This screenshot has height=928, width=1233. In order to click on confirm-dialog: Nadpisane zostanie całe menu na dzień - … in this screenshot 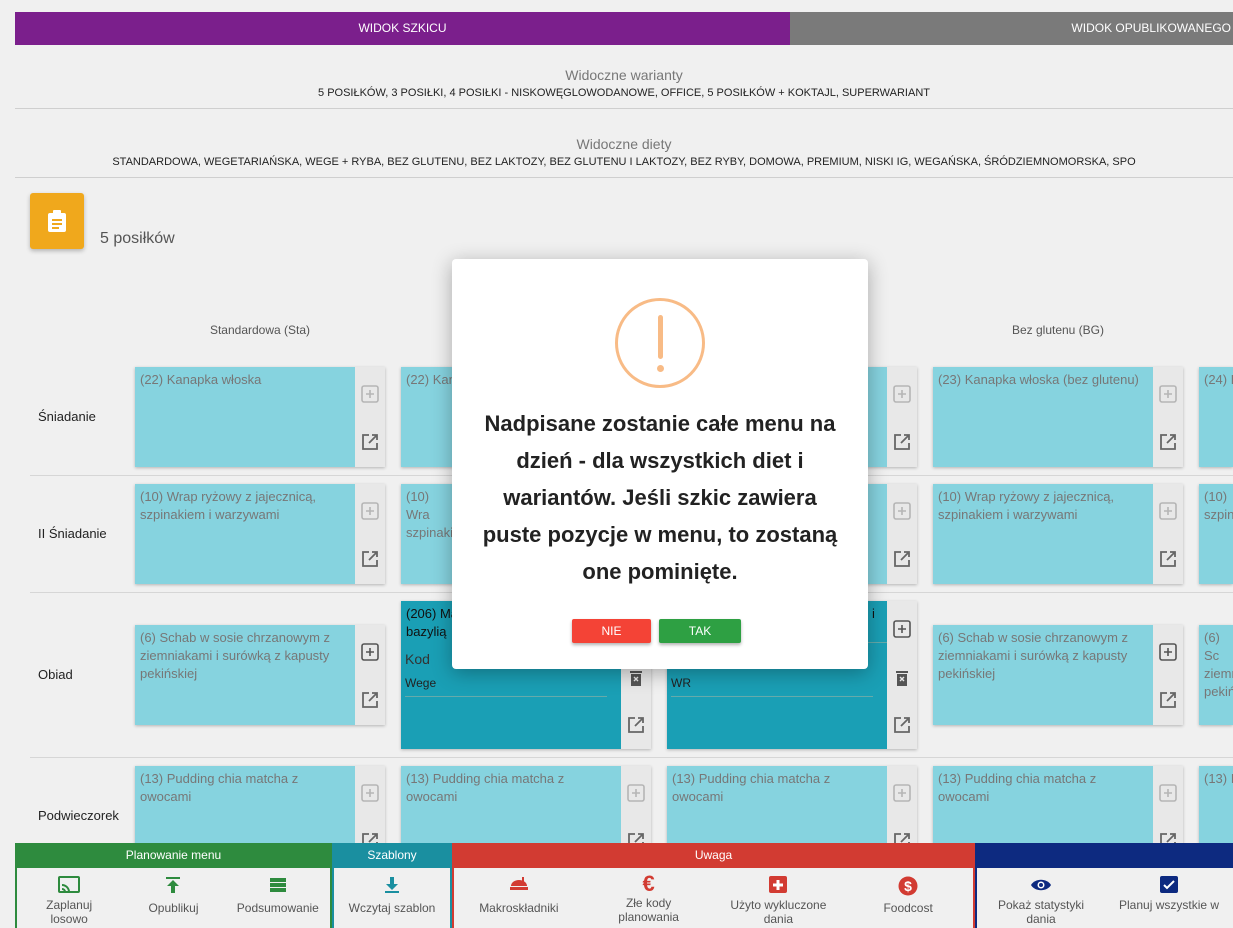, I will do `click(660, 464)`.